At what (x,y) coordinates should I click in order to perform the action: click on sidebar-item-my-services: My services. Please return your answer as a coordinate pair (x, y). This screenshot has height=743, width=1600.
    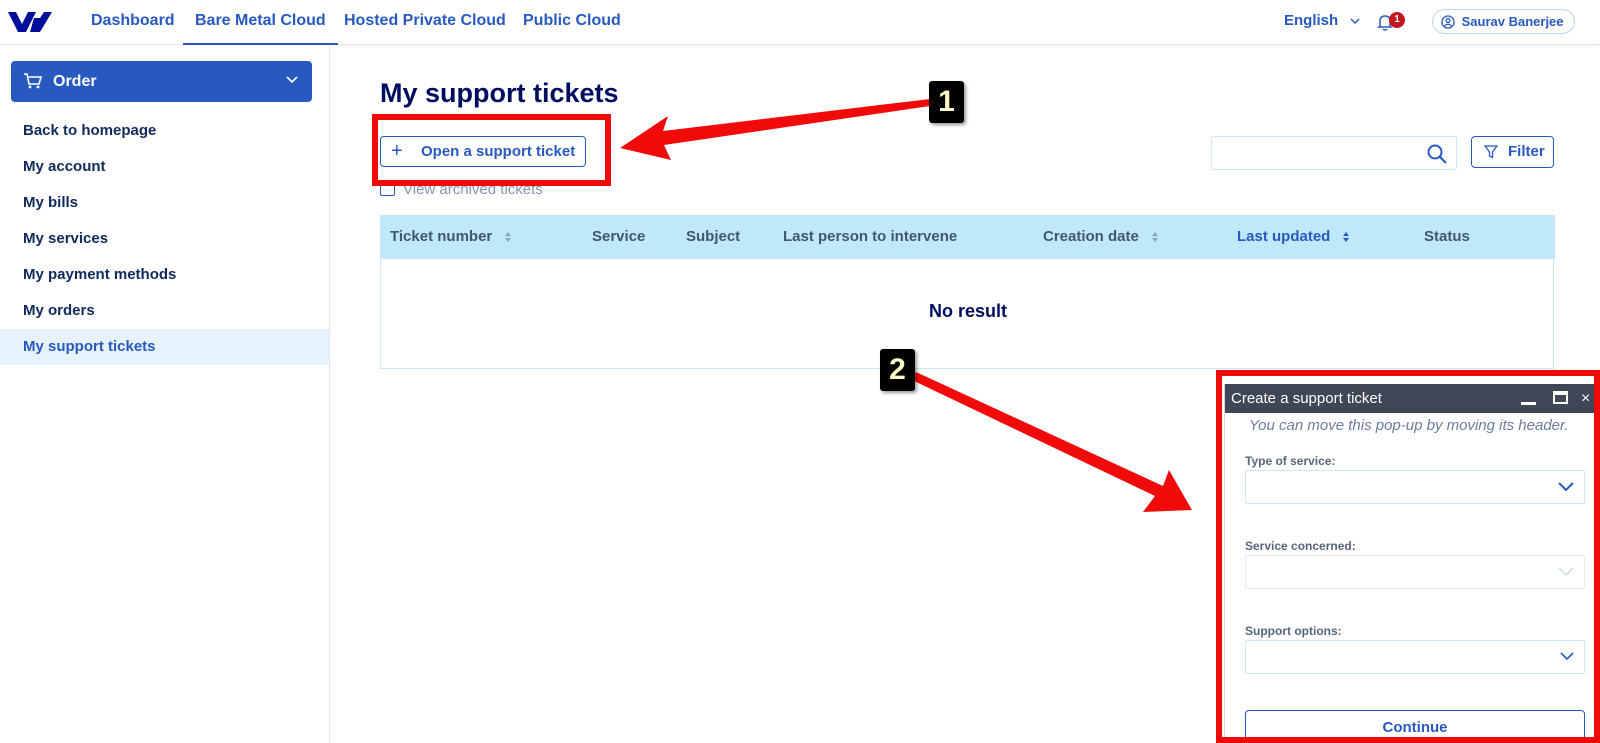
    Looking at the image, I should click on (164, 239).